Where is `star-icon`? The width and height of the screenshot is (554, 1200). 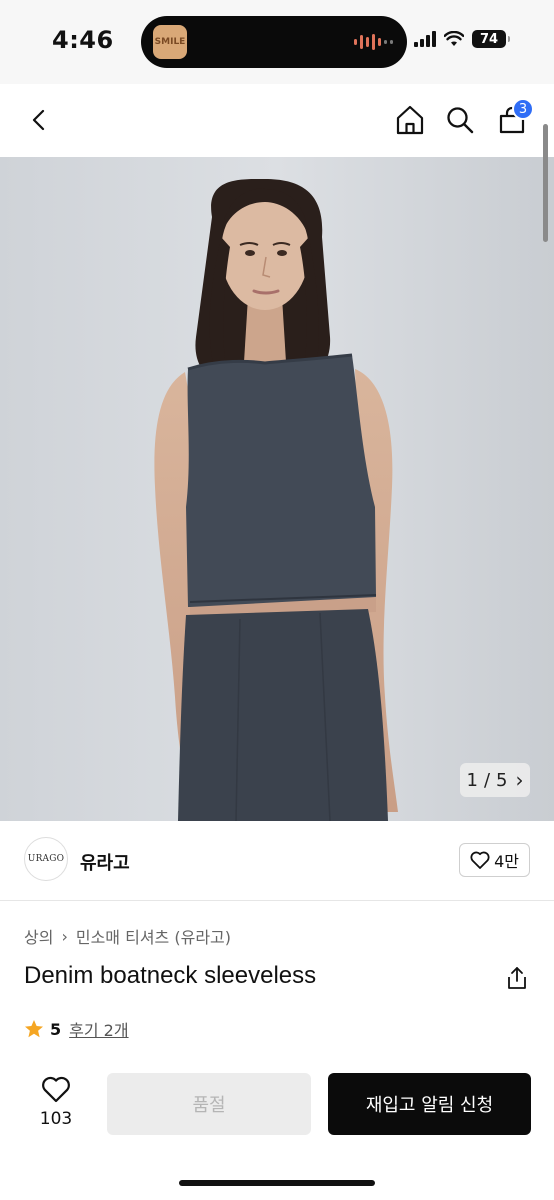 star-icon is located at coordinates (34, 1029).